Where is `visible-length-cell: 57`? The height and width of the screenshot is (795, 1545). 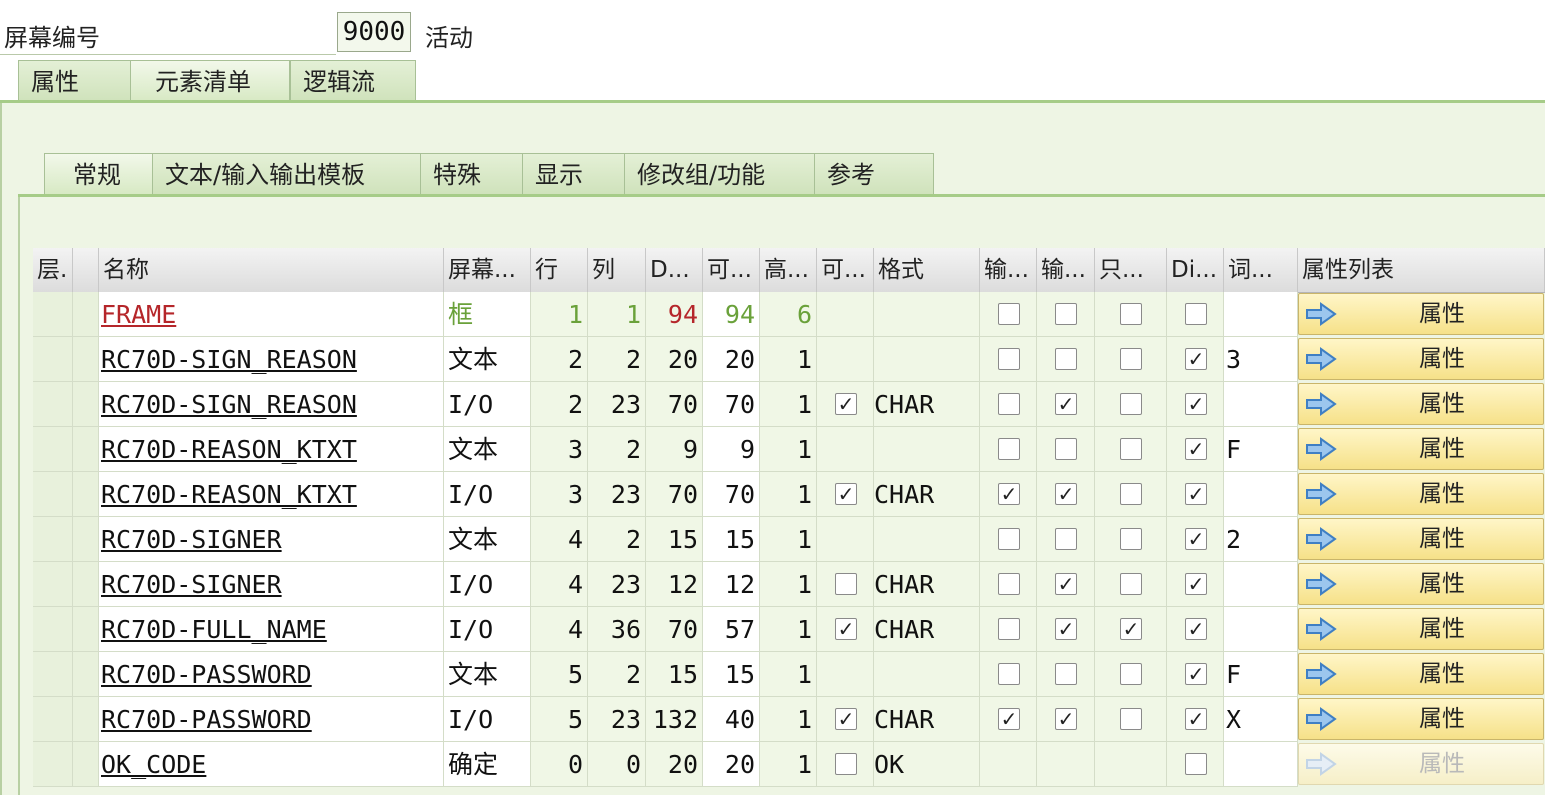 visible-length-cell: 57 is located at coordinates (731, 629).